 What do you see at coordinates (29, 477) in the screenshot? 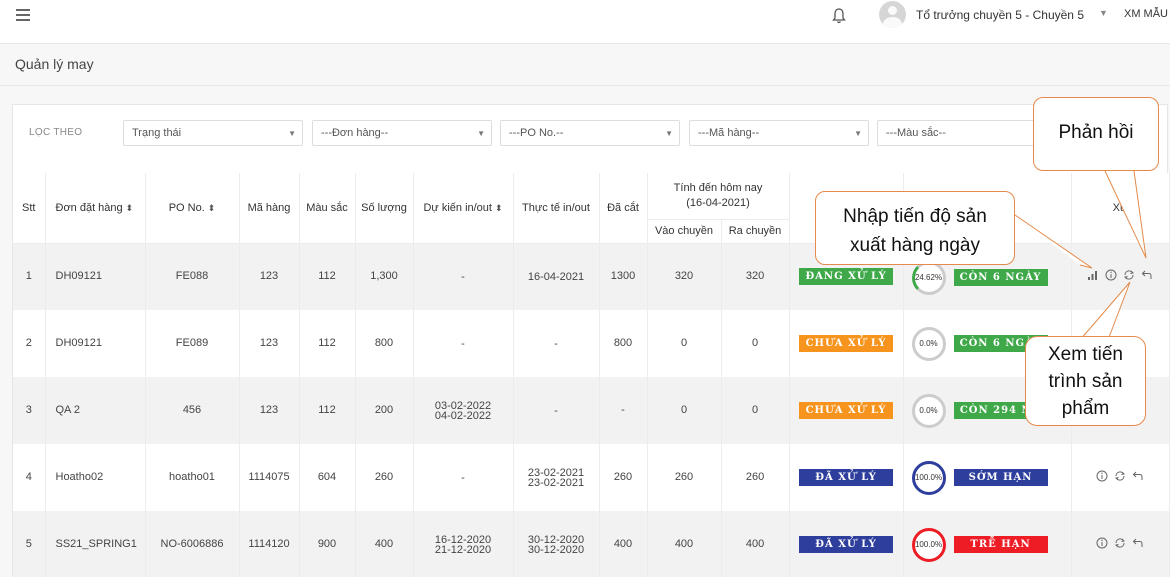
I see `cell-stt: 4` at bounding box center [29, 477].